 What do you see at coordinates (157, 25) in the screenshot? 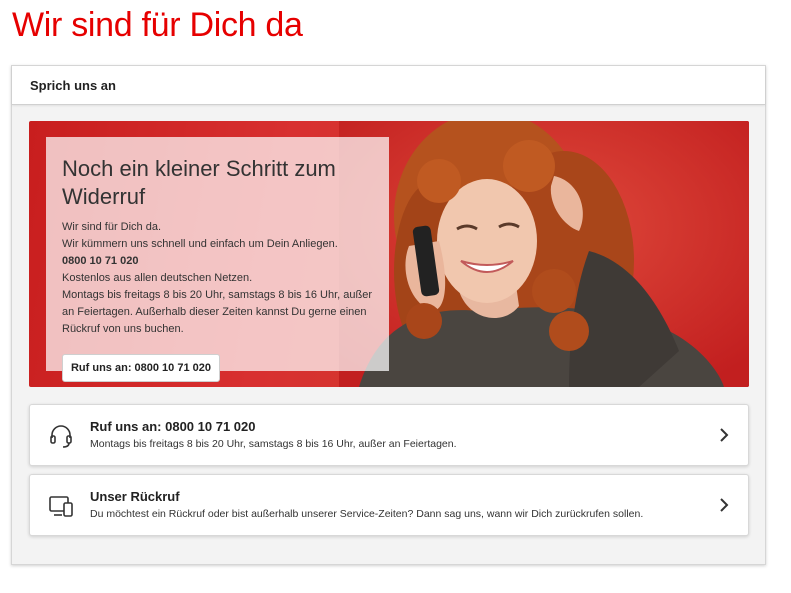
I see `page-title: Wir sind für Dich da` at bounding box center [157, 25].